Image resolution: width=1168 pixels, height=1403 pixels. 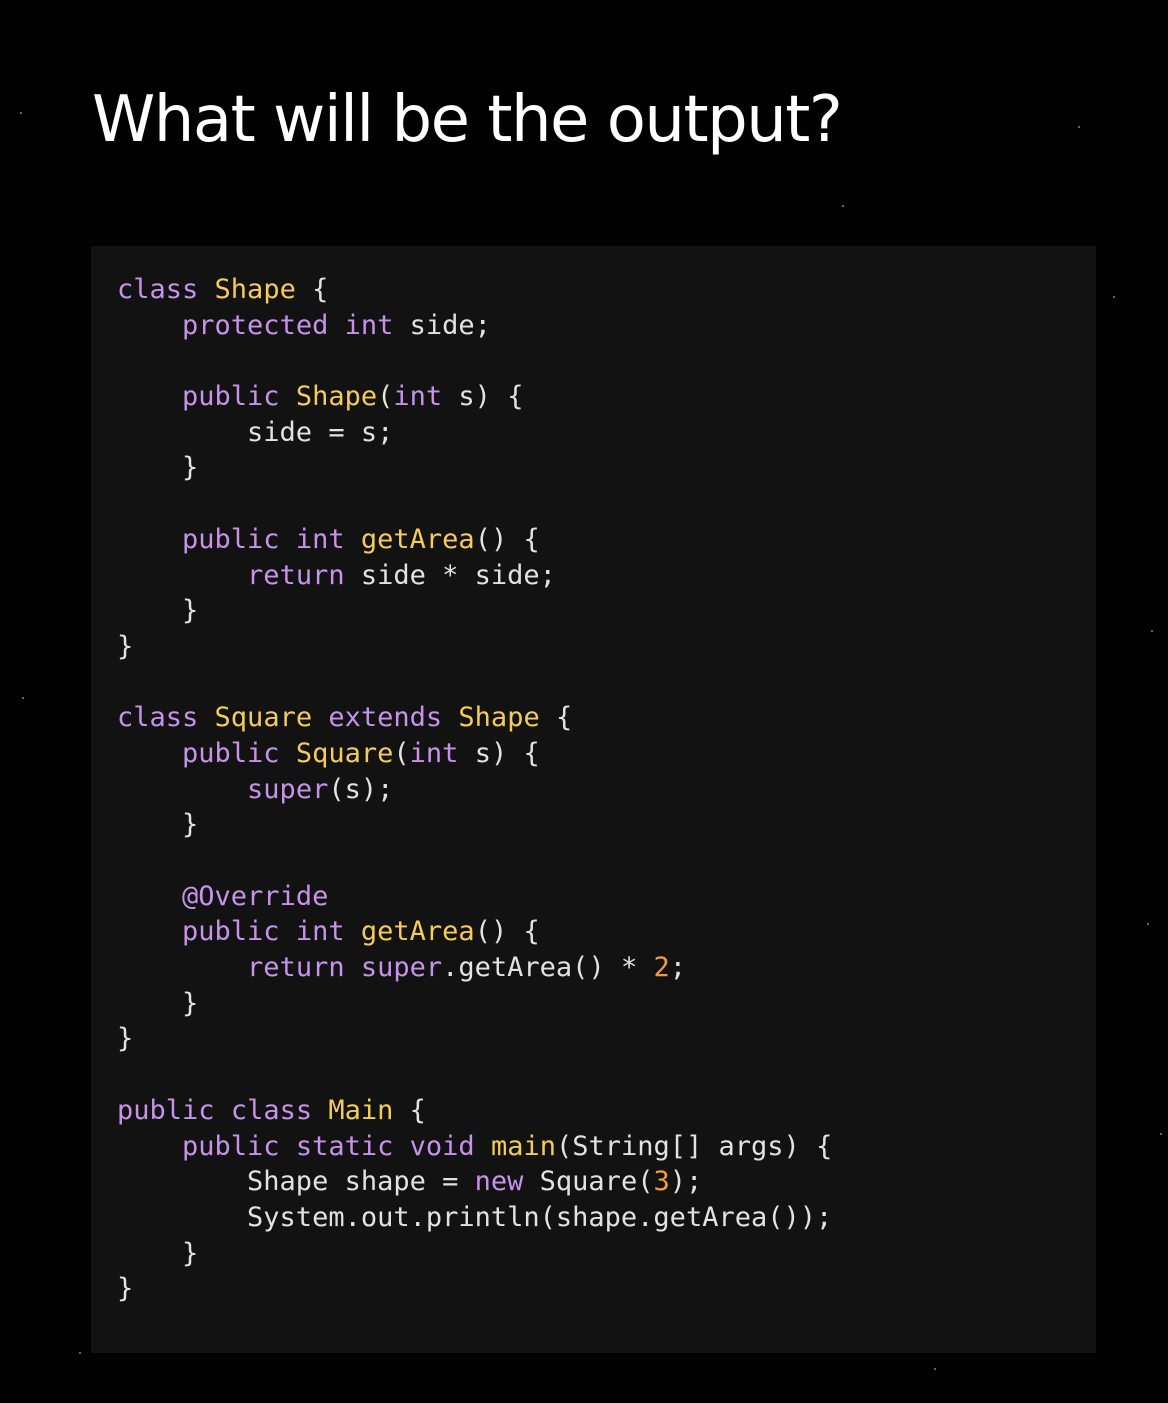 I want to click on code-text: ;, so click(x=677, y=968).